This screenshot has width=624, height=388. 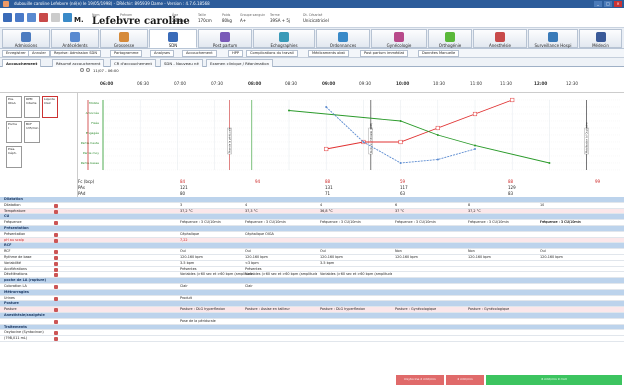 I want to click on cell-value: 6, so click(x=396, y=206).